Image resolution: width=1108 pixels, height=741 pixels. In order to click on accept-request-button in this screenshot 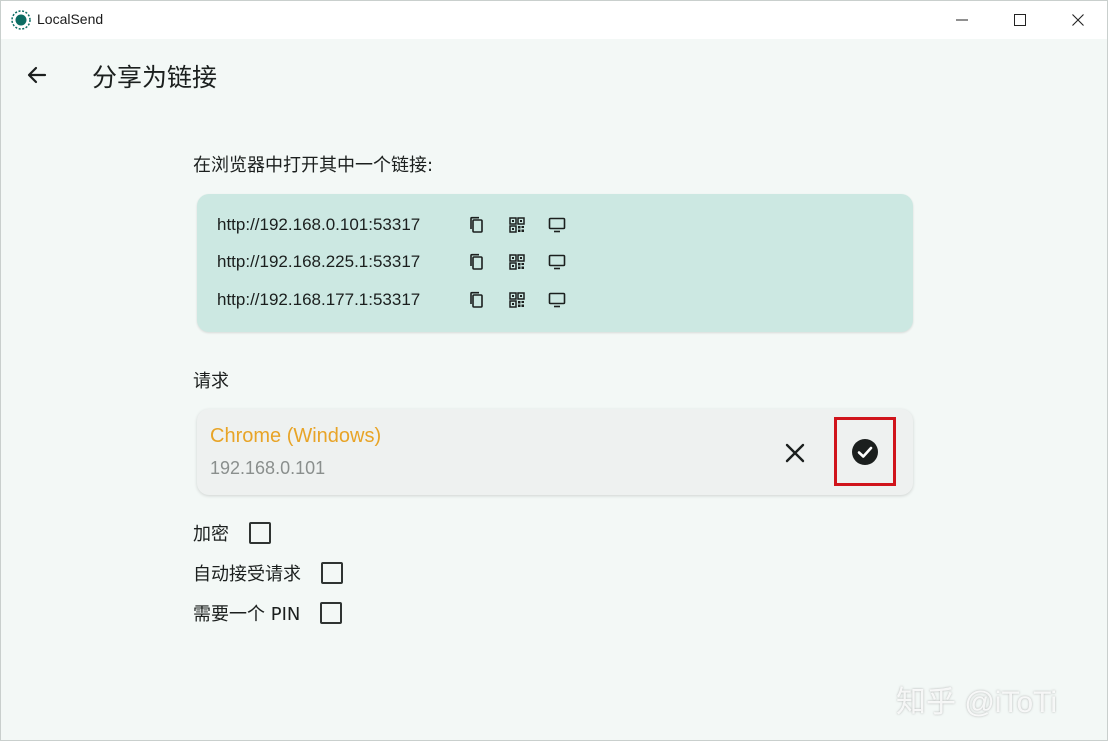, I will do `click(865, 451)`.